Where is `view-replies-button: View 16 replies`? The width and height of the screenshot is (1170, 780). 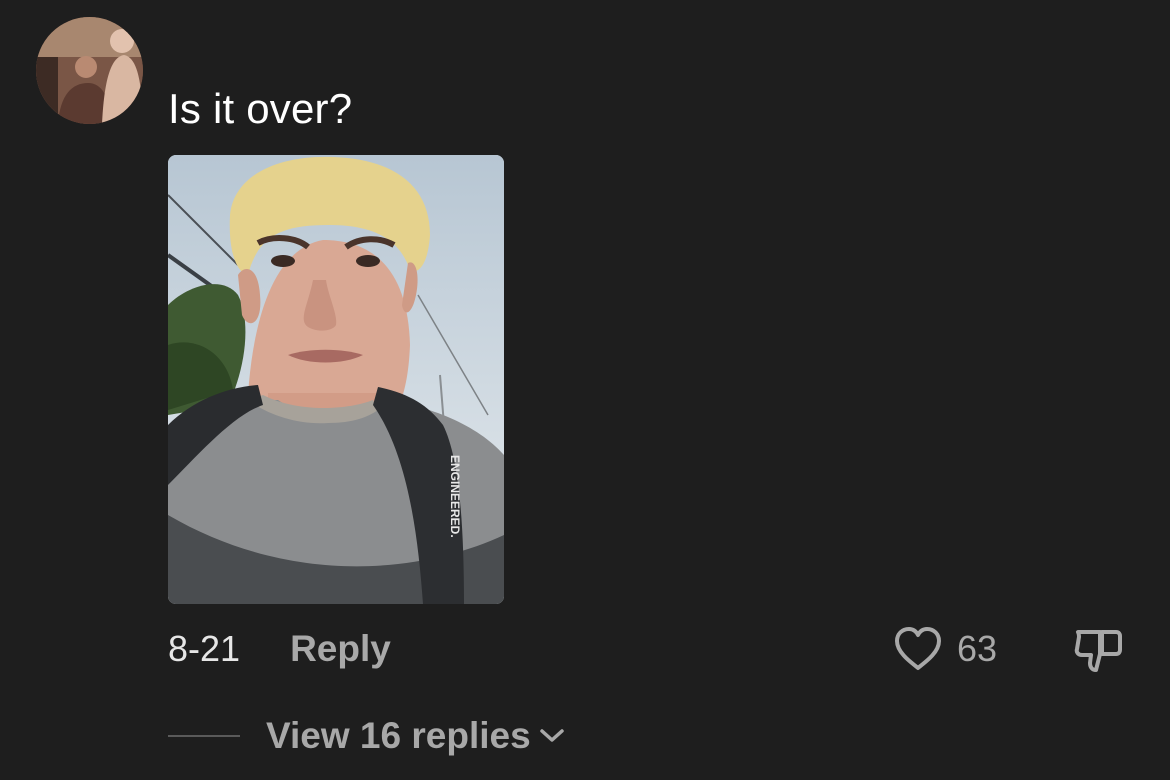
view-replies-button: View 16 replies is located at coordinates (415, 736).